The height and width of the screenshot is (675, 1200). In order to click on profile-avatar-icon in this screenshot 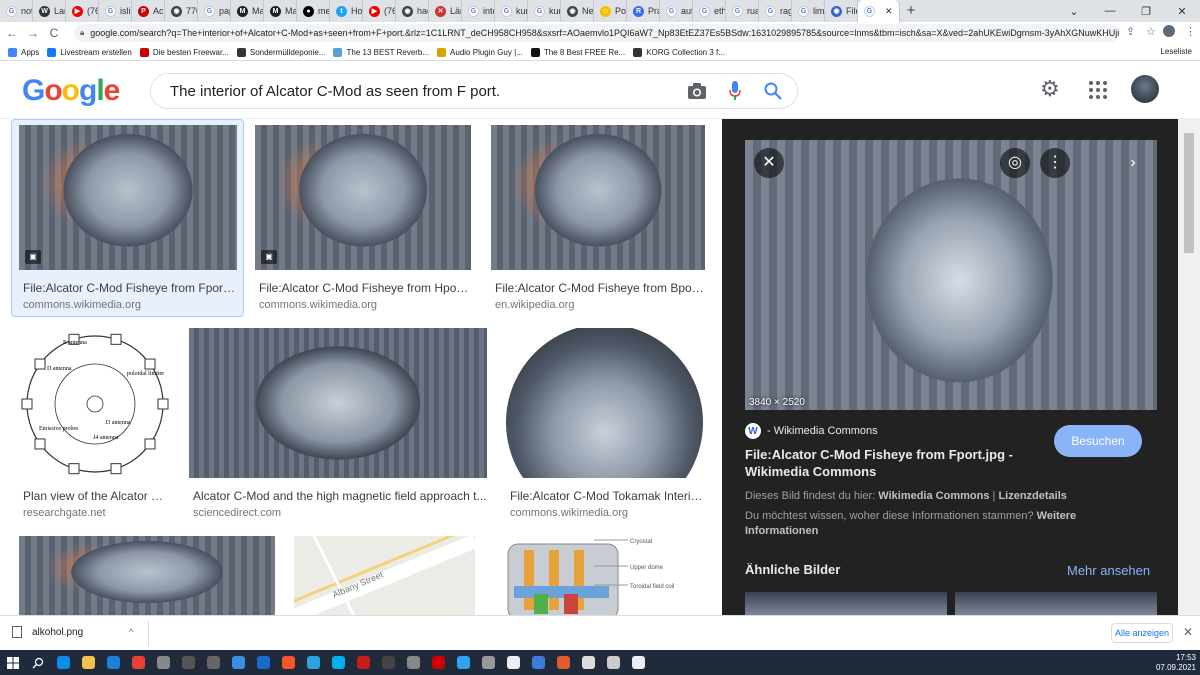, I will do `click(1169, 31)`.